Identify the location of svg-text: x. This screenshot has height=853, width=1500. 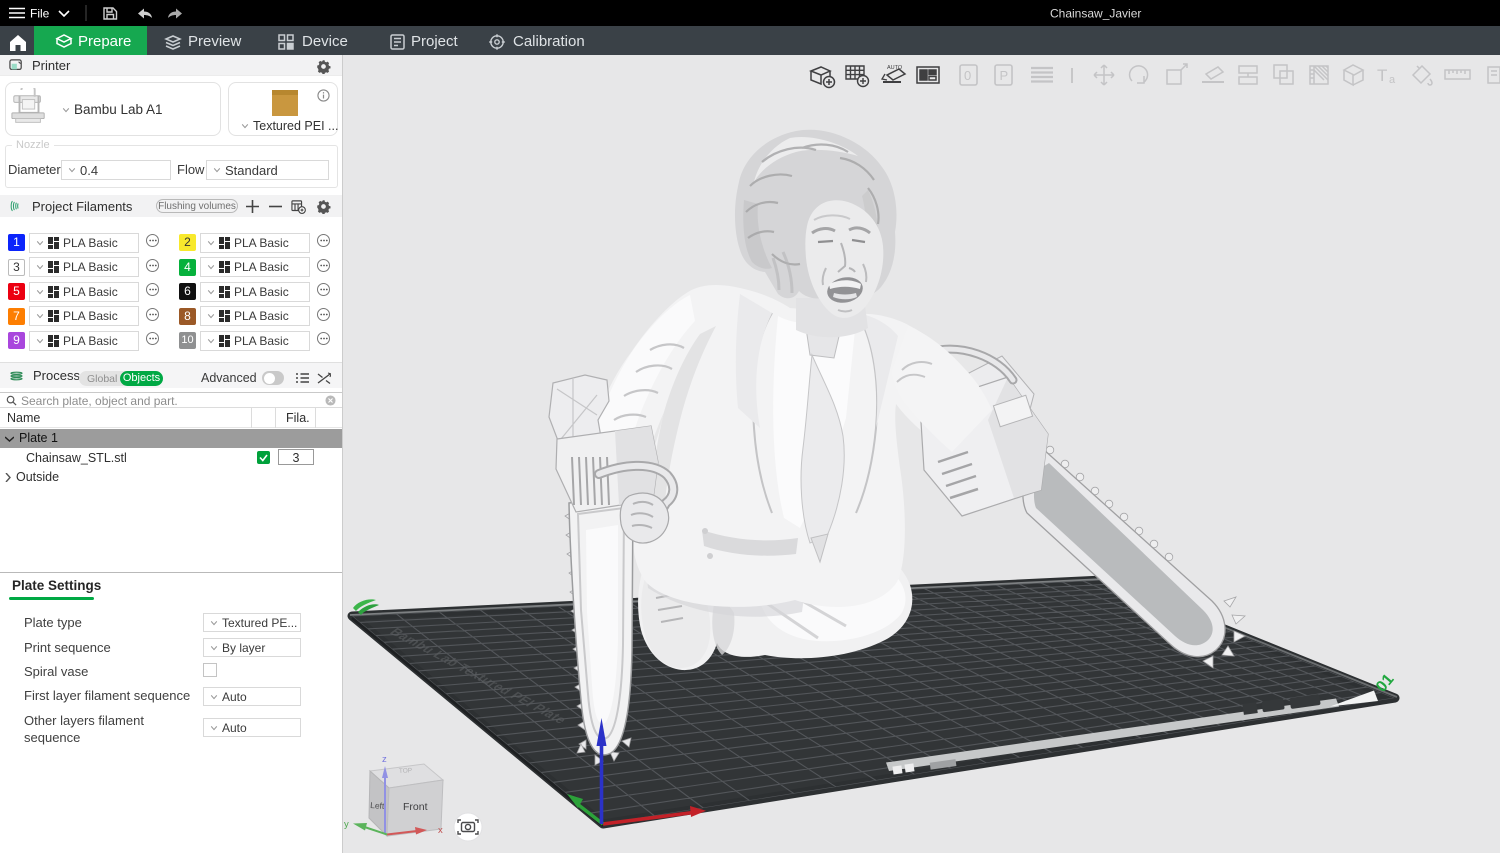
(440, 830).